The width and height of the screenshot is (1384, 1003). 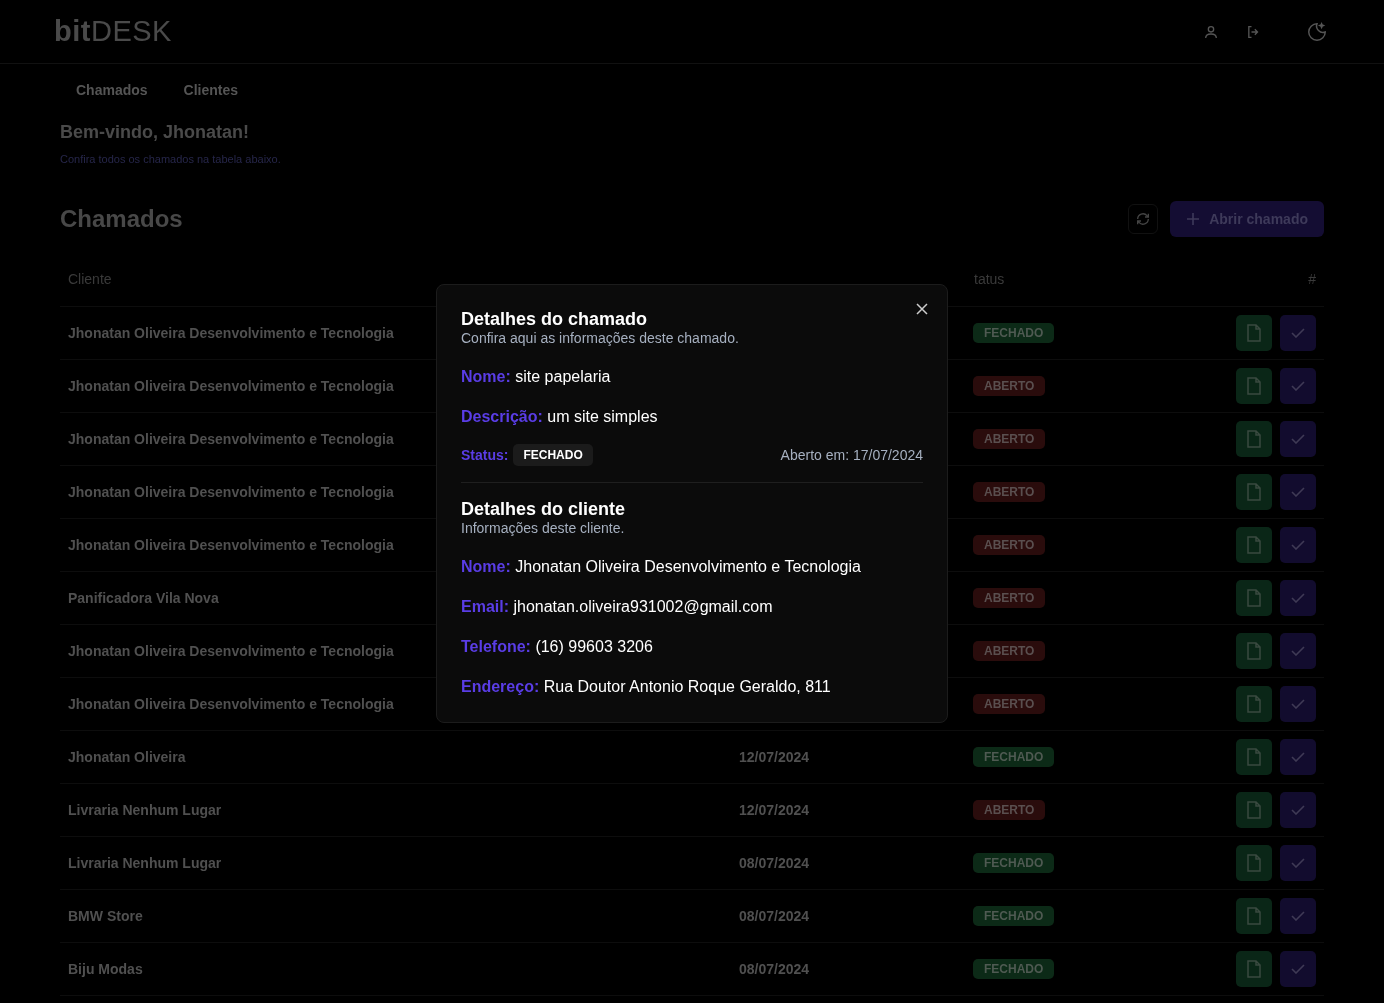 What do you see at coordinates (112, 90) in the screenshot?
I see `nav-link: Chamados` at bounding box center [112, 90].